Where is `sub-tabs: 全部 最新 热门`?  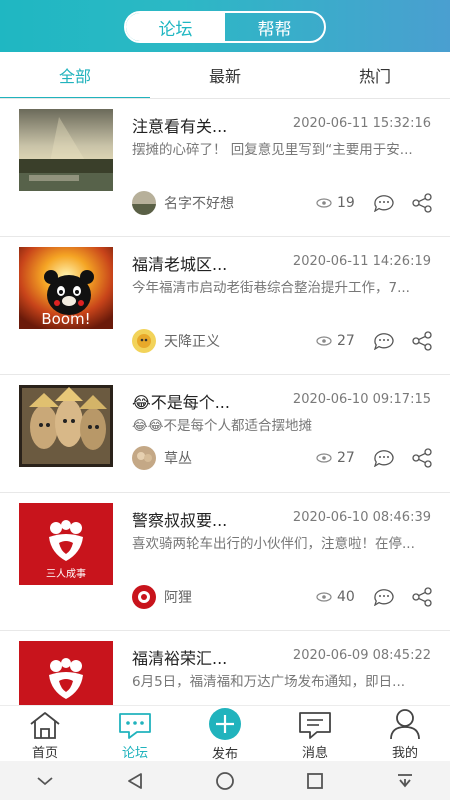
sub-tabs: 全部 最新 热门 is located at coordinates (225, 76).